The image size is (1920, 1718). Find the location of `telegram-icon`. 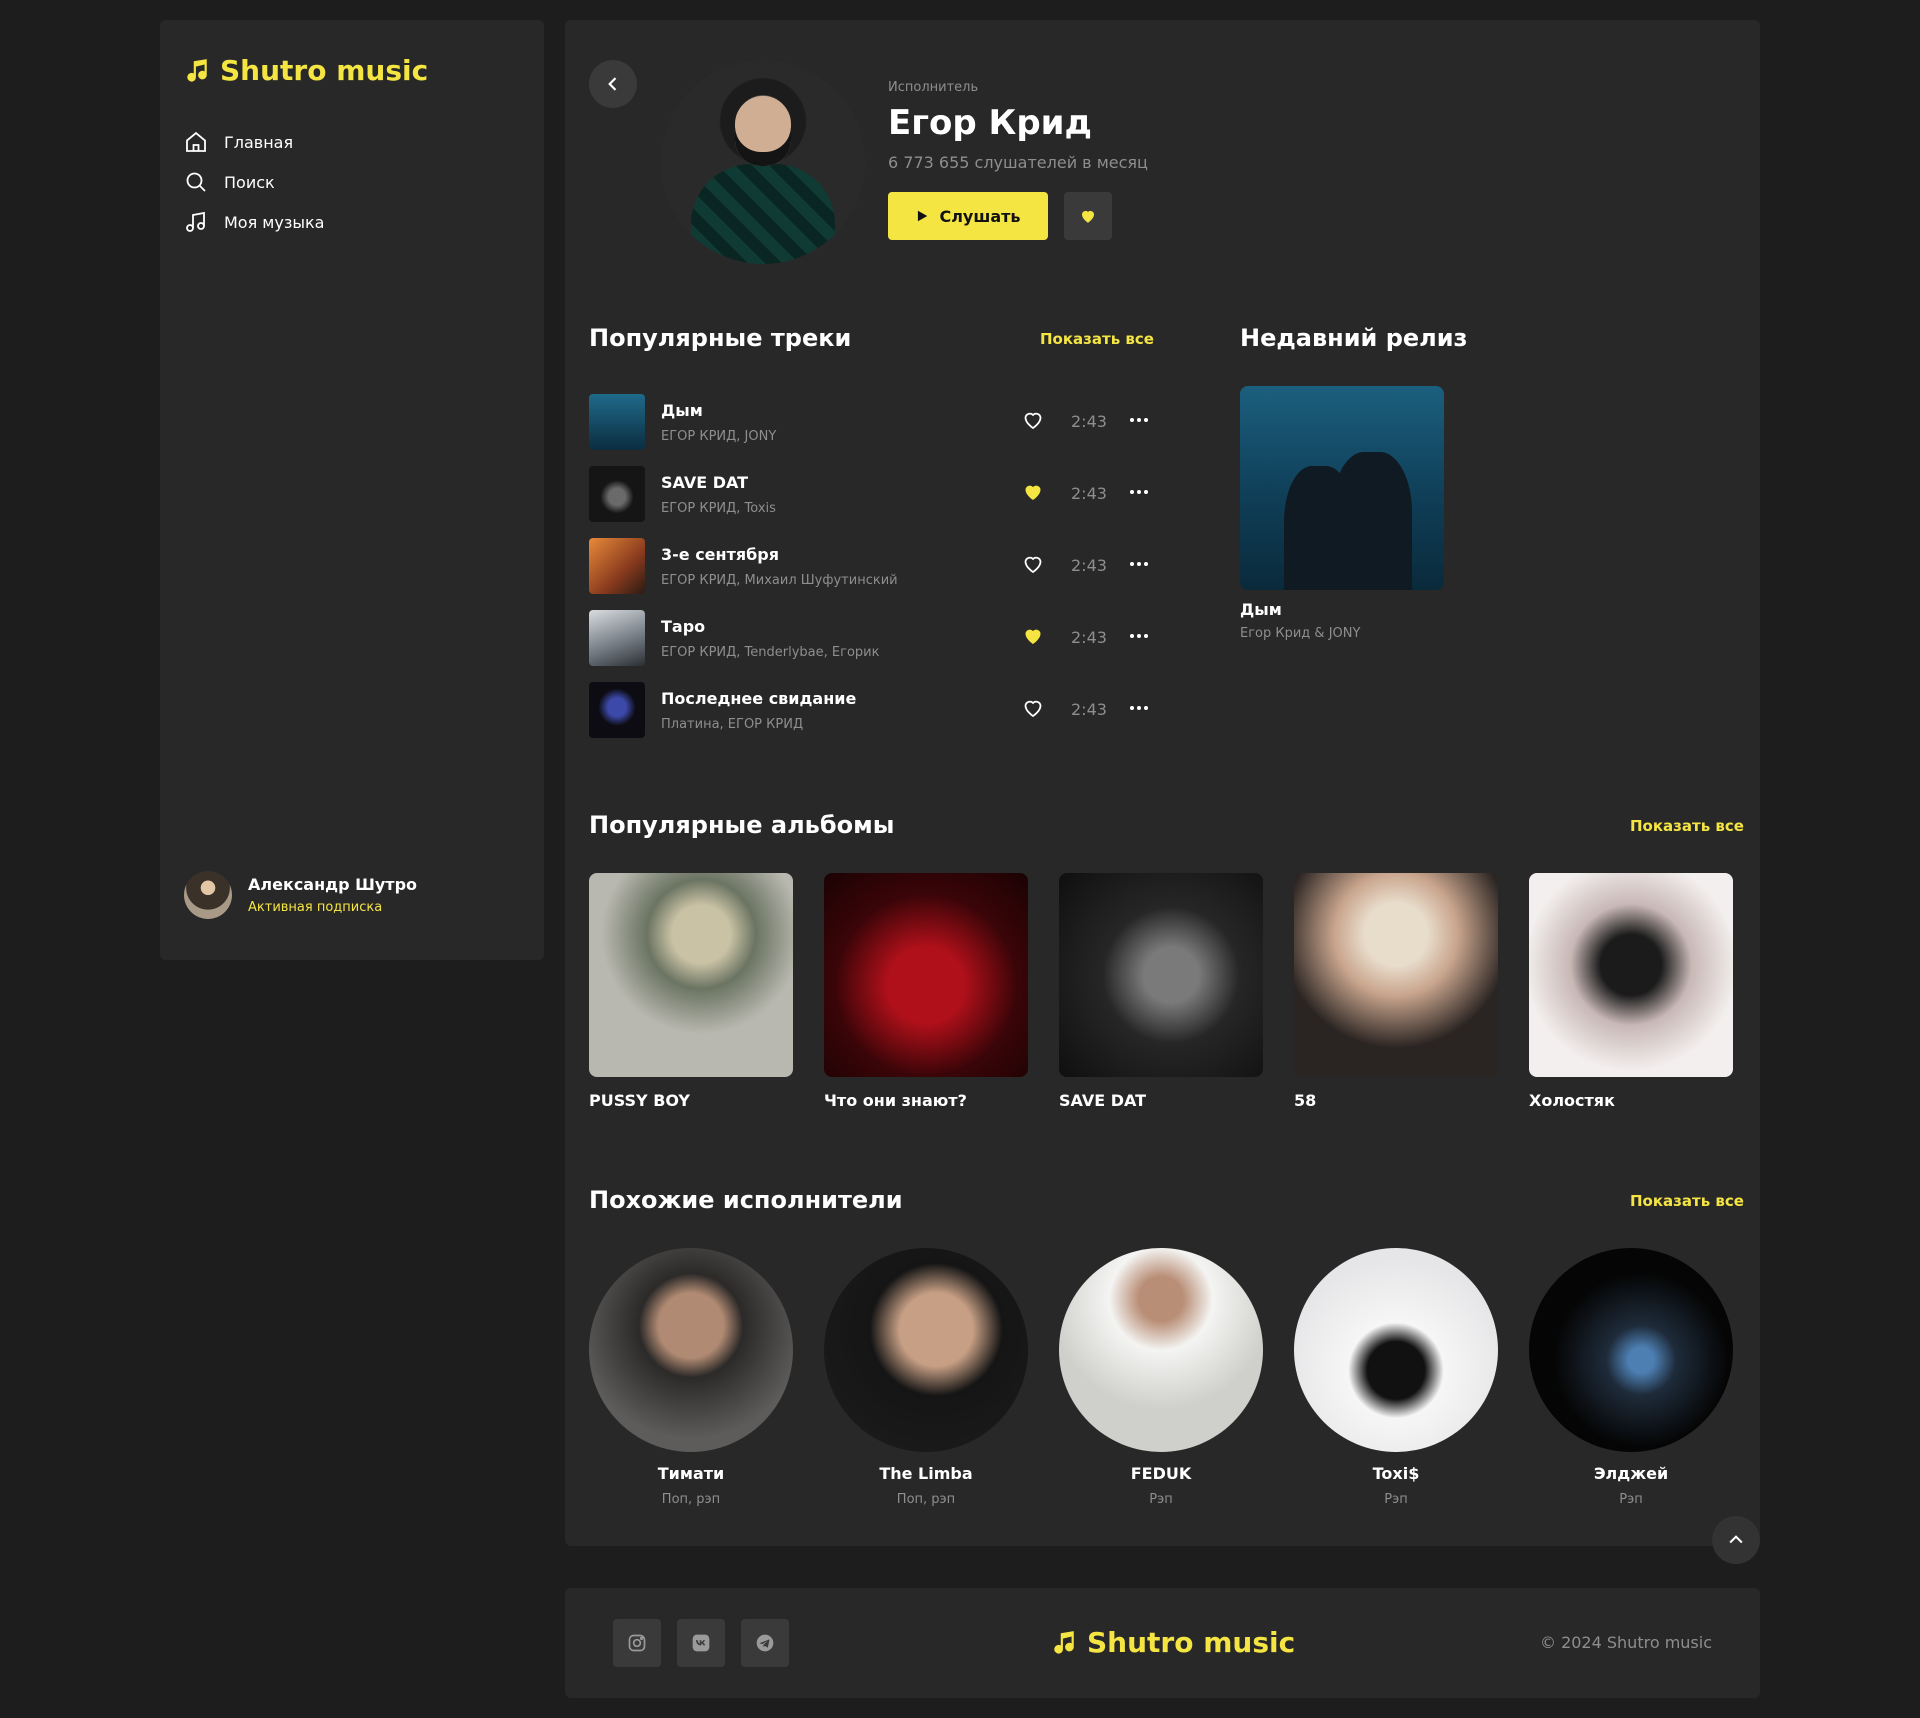

telegram-icon is located at coordinates (765, 1643).